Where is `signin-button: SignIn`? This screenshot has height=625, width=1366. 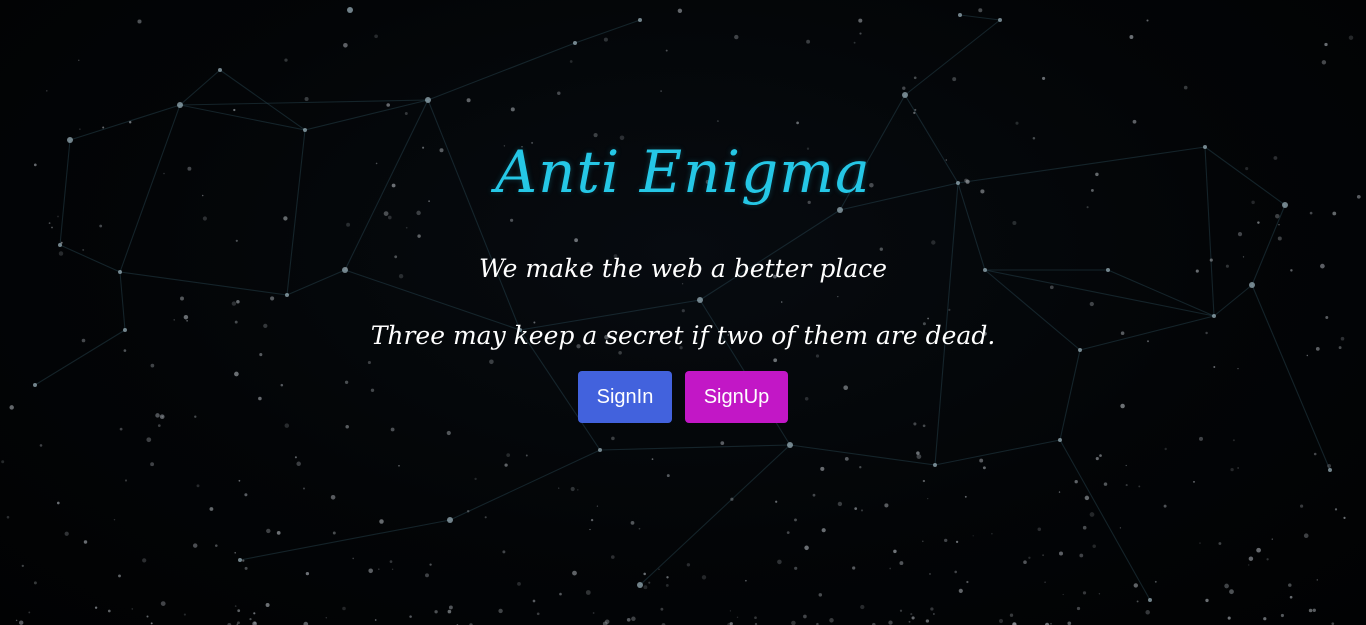 signin-button: SignIn is located at coordinates (625, 397).